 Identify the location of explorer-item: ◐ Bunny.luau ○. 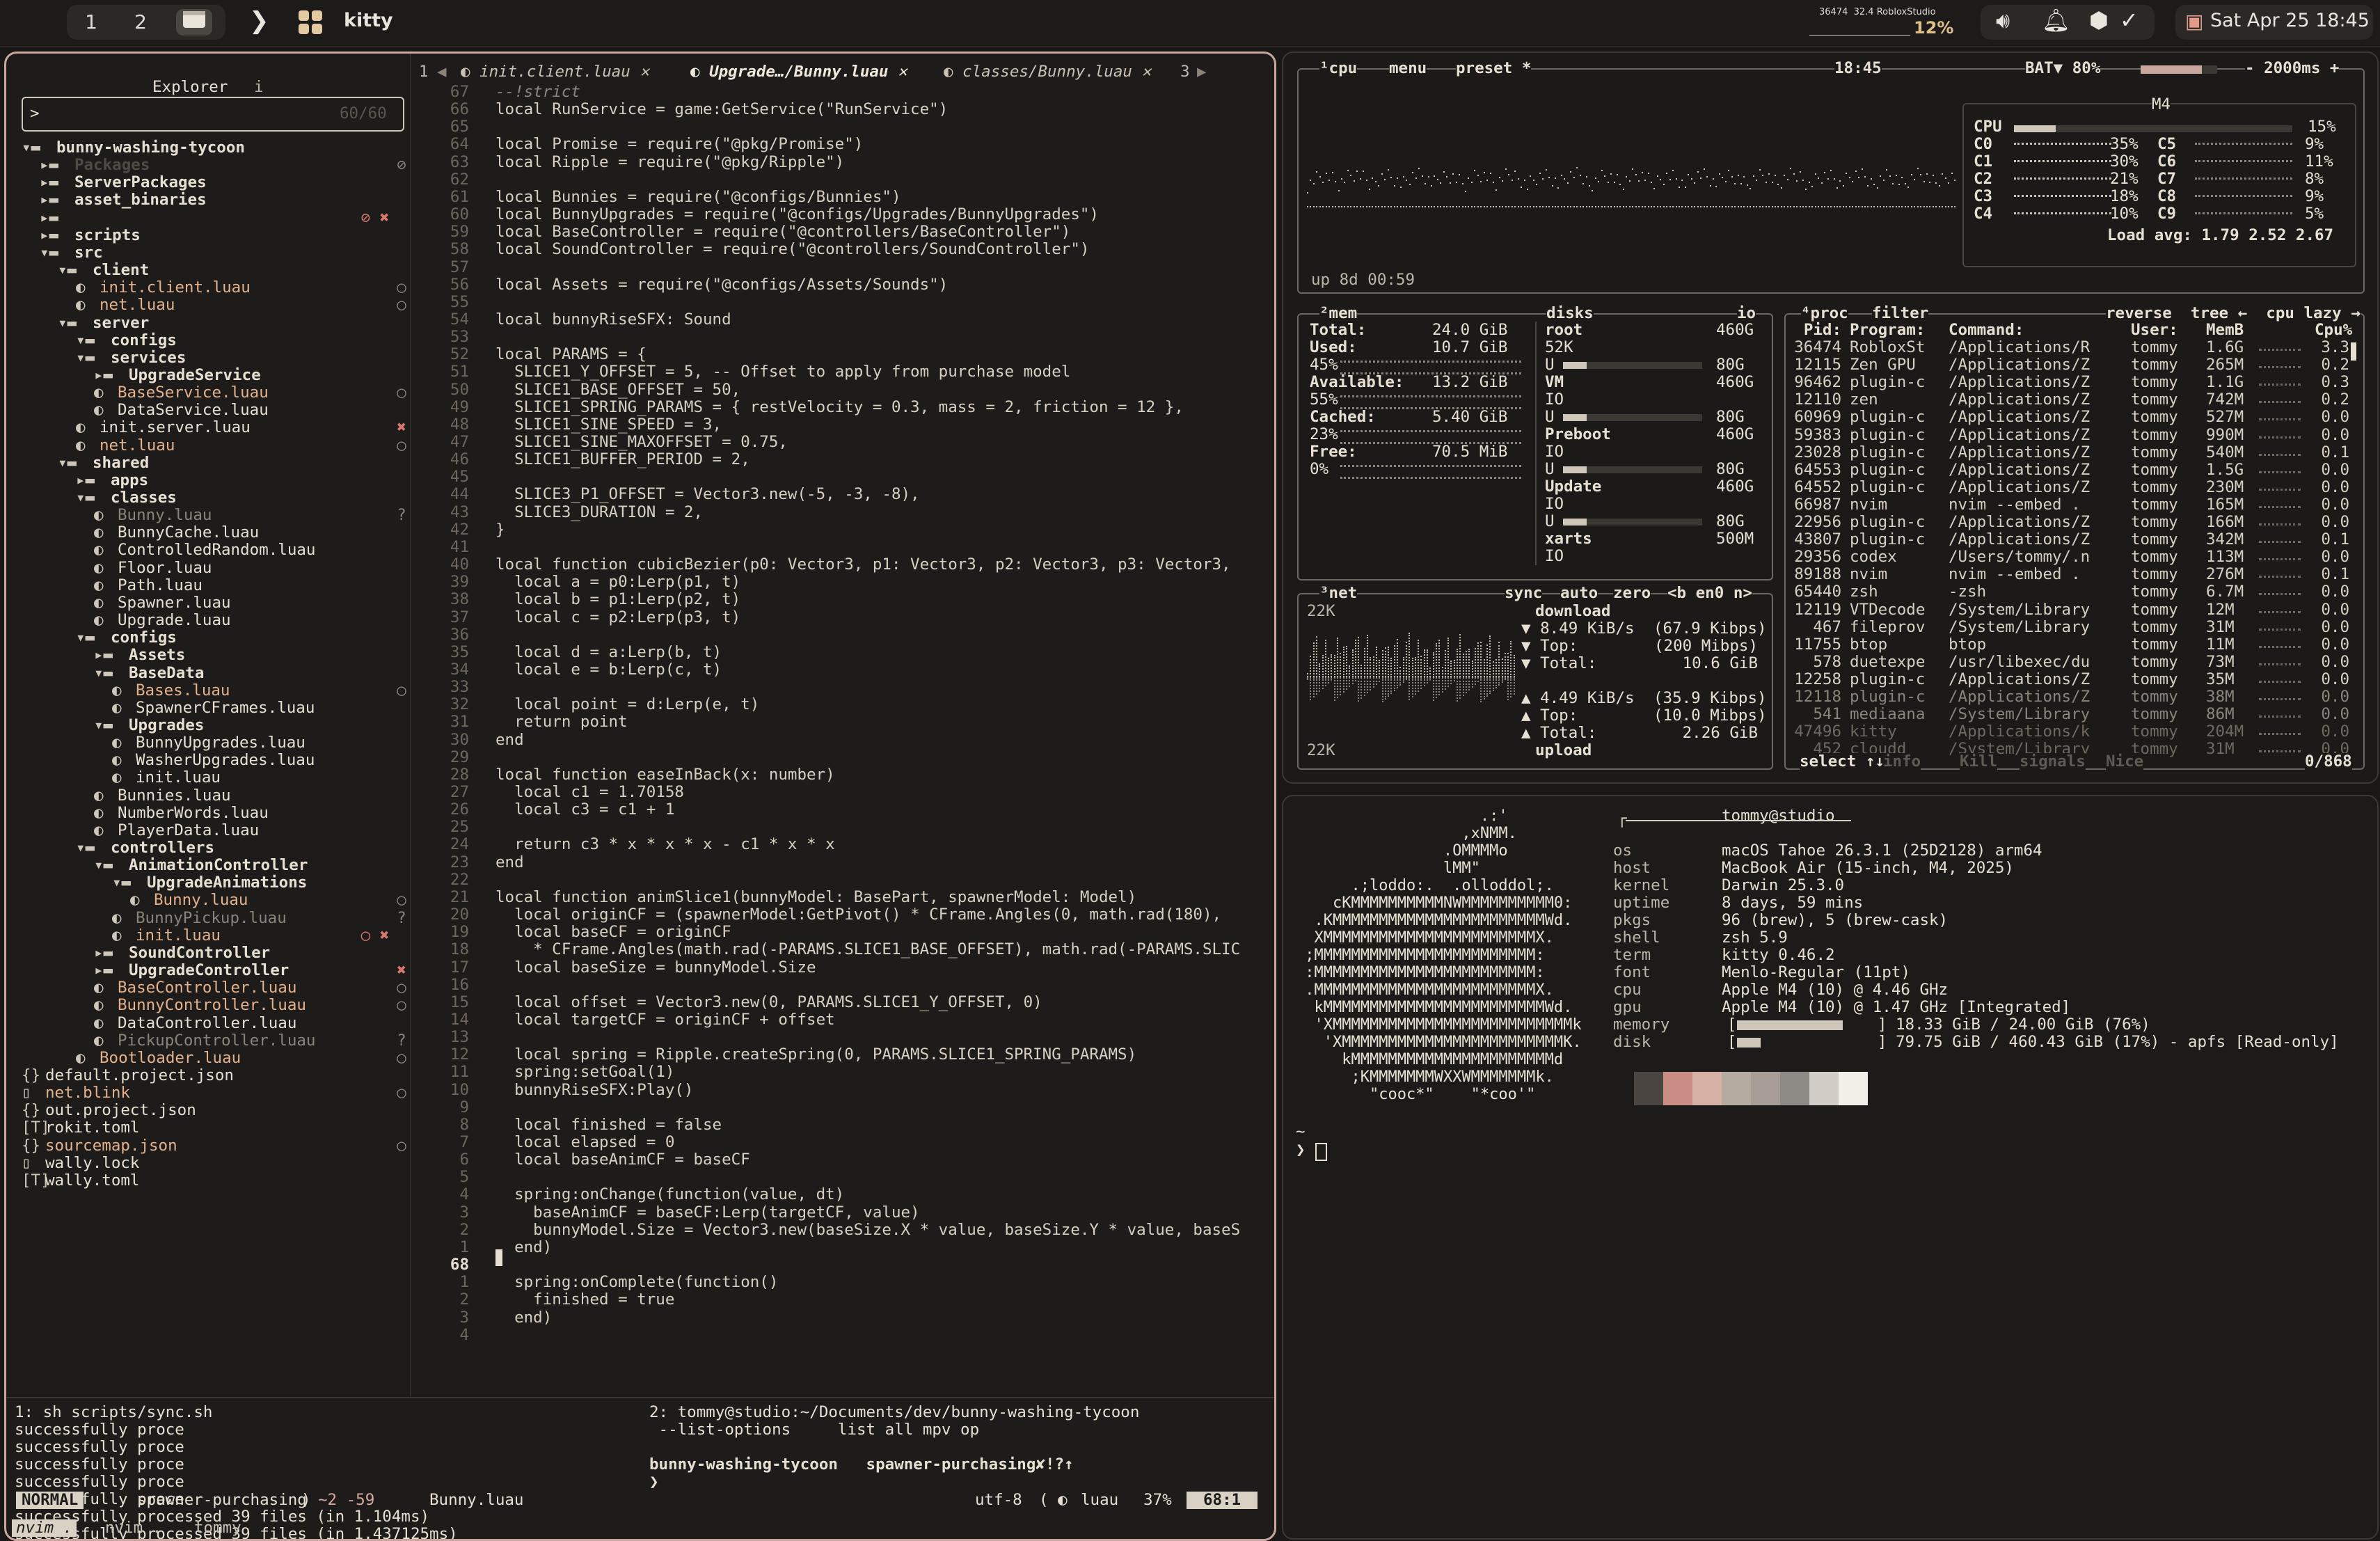
(208, 900).